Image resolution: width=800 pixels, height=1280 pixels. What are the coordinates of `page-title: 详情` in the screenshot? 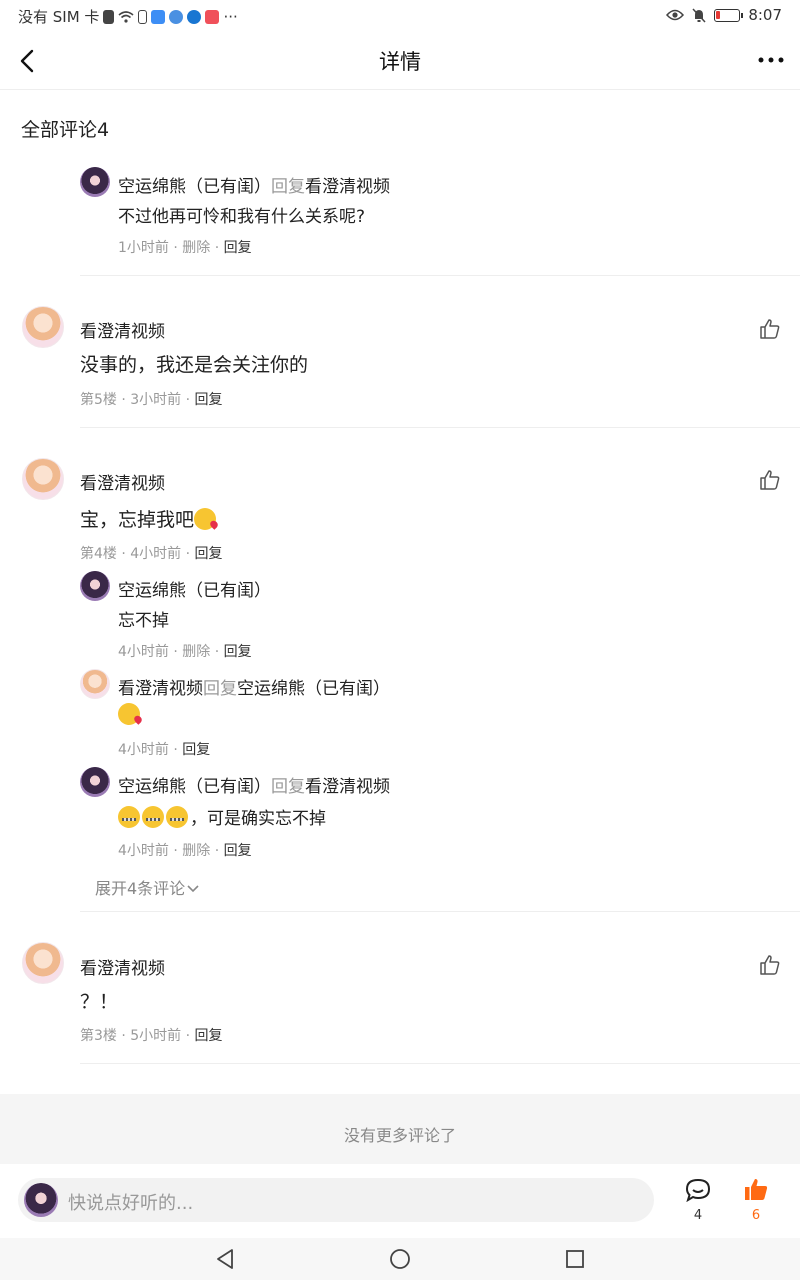 It's located at (400, 62).